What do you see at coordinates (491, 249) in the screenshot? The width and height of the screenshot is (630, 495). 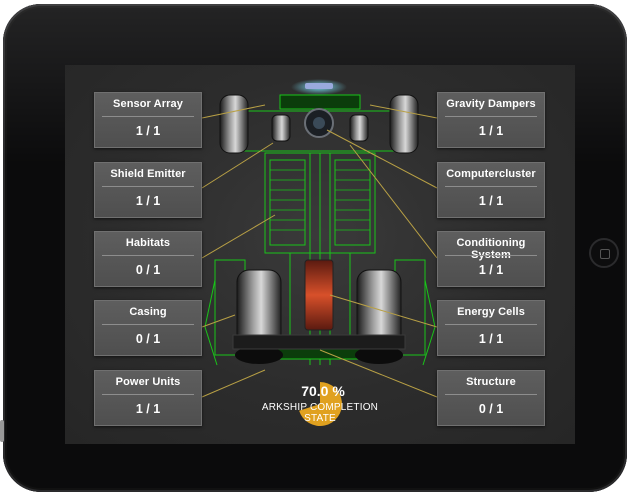 I see `module-name: Conditioning System` at bounding box center [491, 249].